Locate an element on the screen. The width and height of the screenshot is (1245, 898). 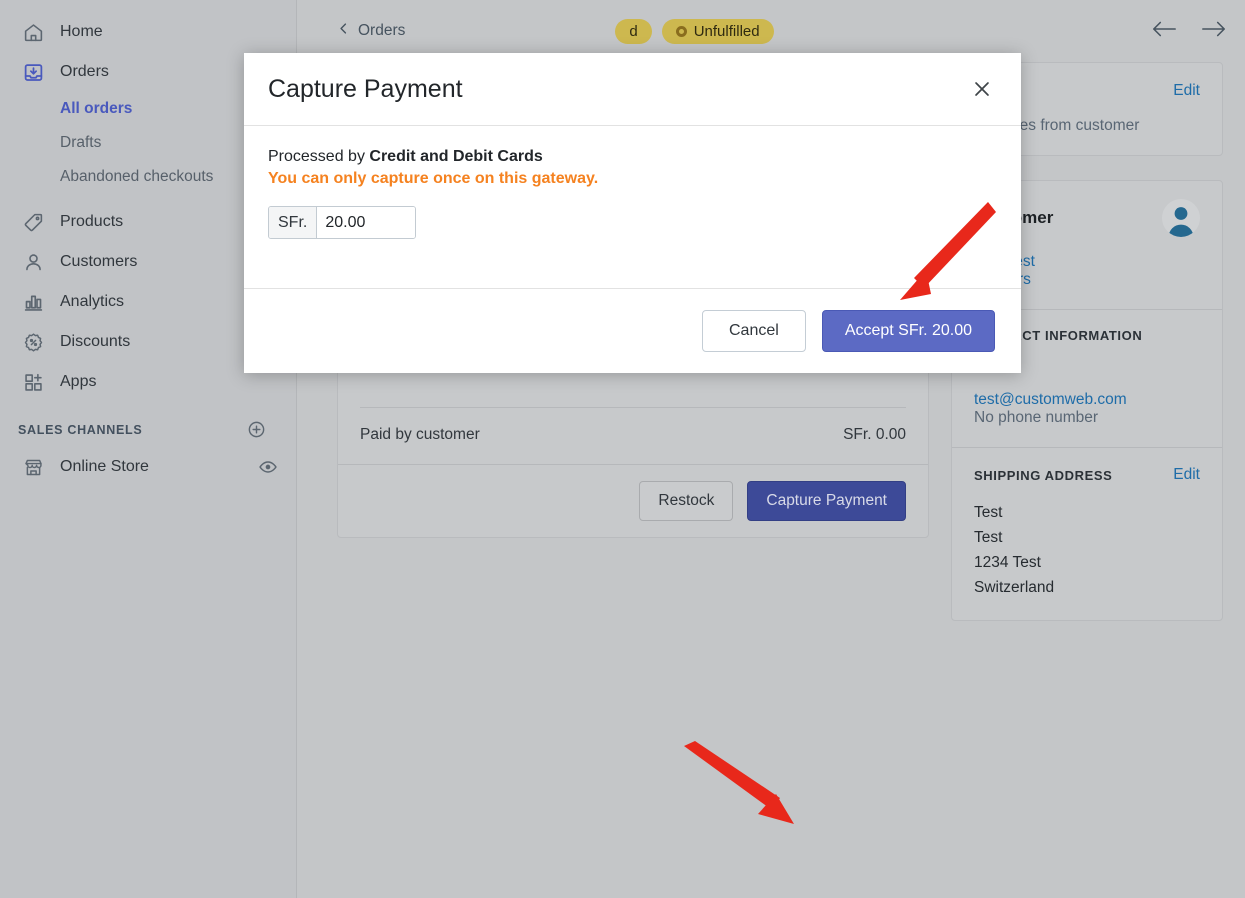
order-status-badges: d Unfulfilled is located at coordinates (694, 31).